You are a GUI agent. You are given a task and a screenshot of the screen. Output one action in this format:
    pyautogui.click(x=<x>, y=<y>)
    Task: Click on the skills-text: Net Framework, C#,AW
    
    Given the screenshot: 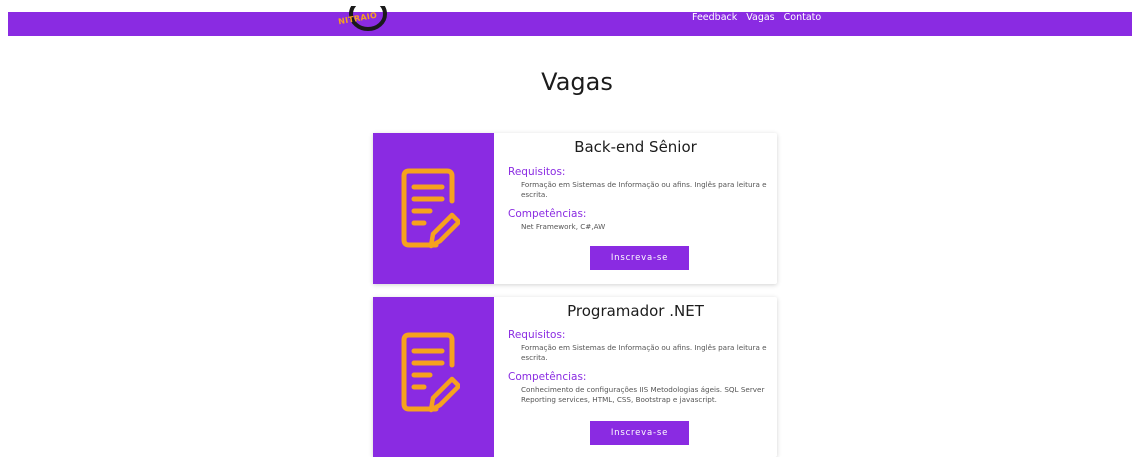 What is the action you would take?
    pyautogui.click(x=563, y=226)
    